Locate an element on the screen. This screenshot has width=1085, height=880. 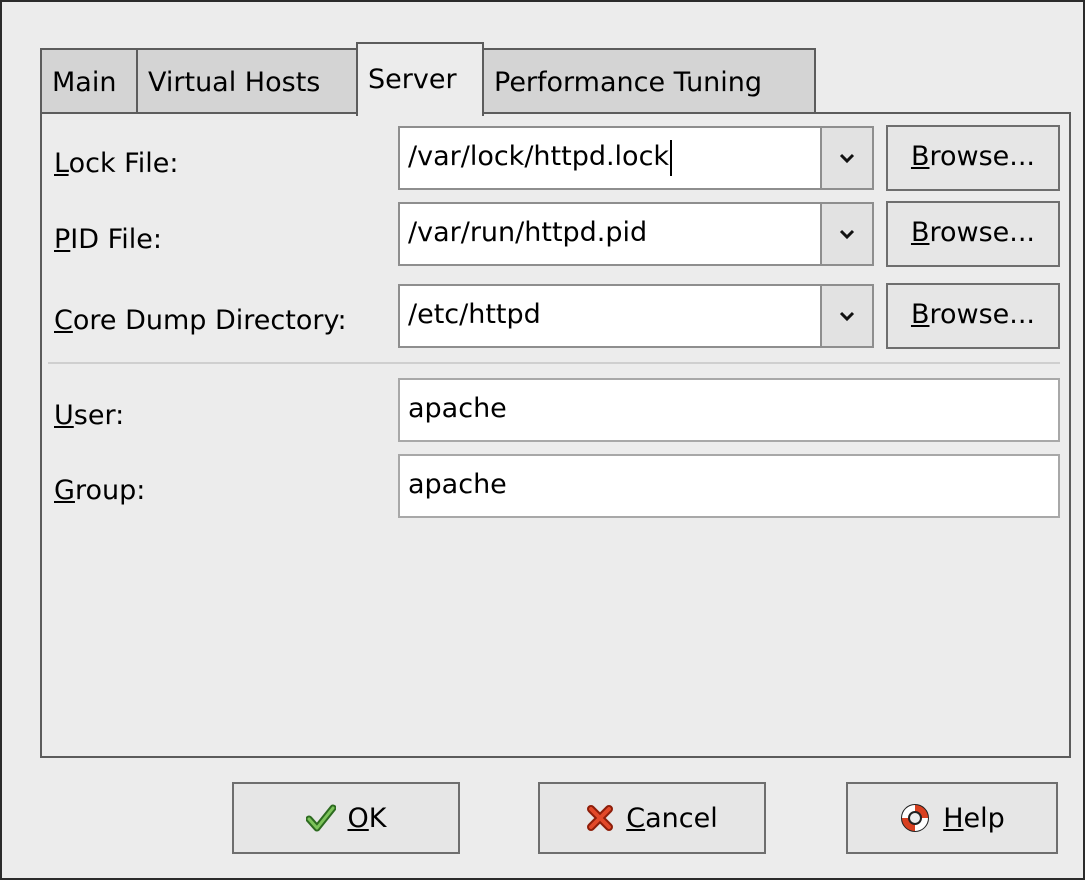
lock-file-dropdown-button is located at coordinates (847, 158).